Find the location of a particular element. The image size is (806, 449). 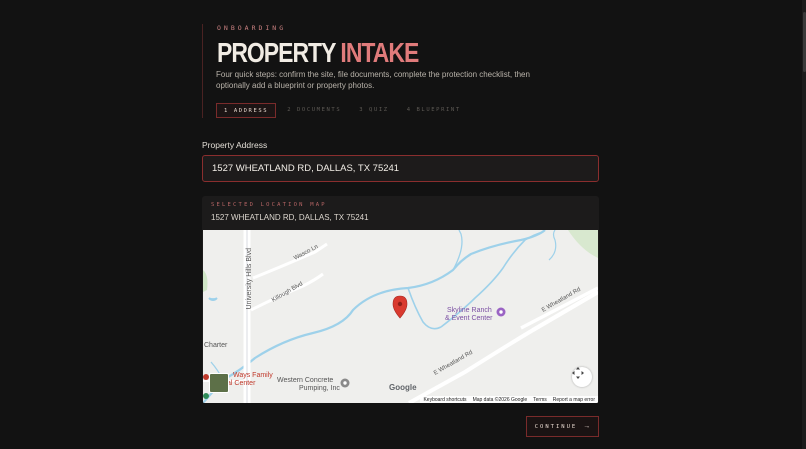

poi-skyline-ranch-line1: Skyline Ranch is located at coordinates (469, 310).